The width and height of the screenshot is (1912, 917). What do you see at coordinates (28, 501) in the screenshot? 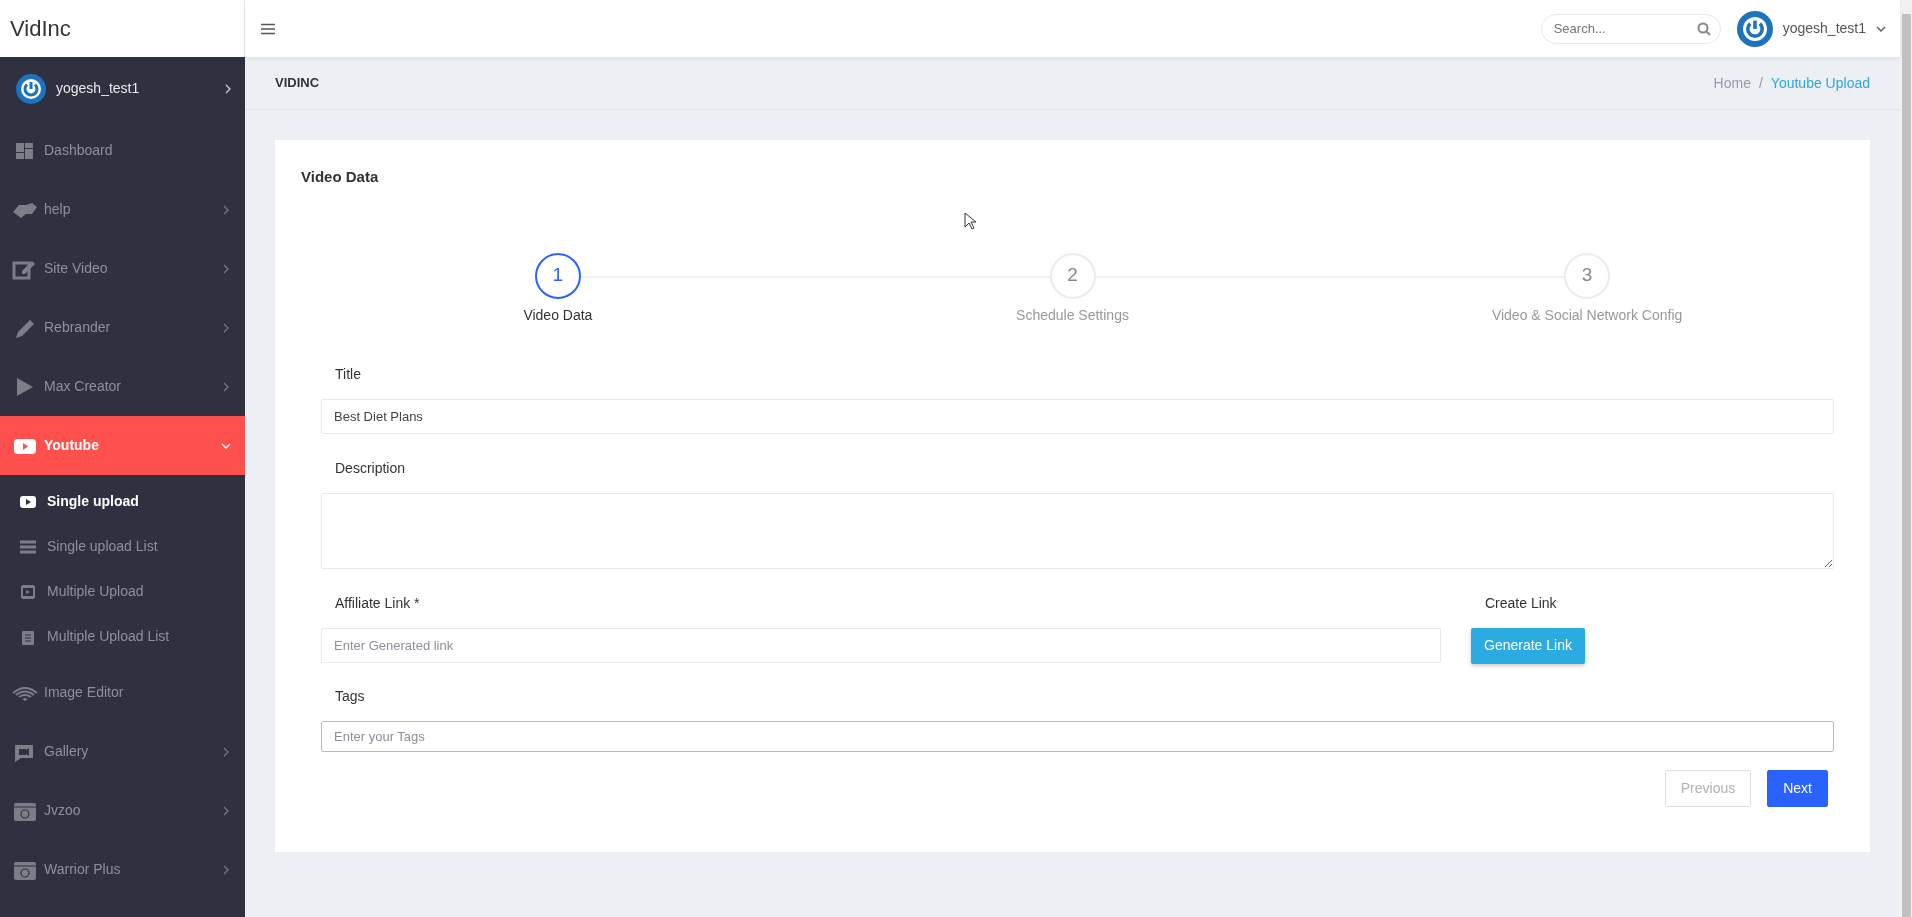
I see `video-play-icon` at bounding box center [28, 501].